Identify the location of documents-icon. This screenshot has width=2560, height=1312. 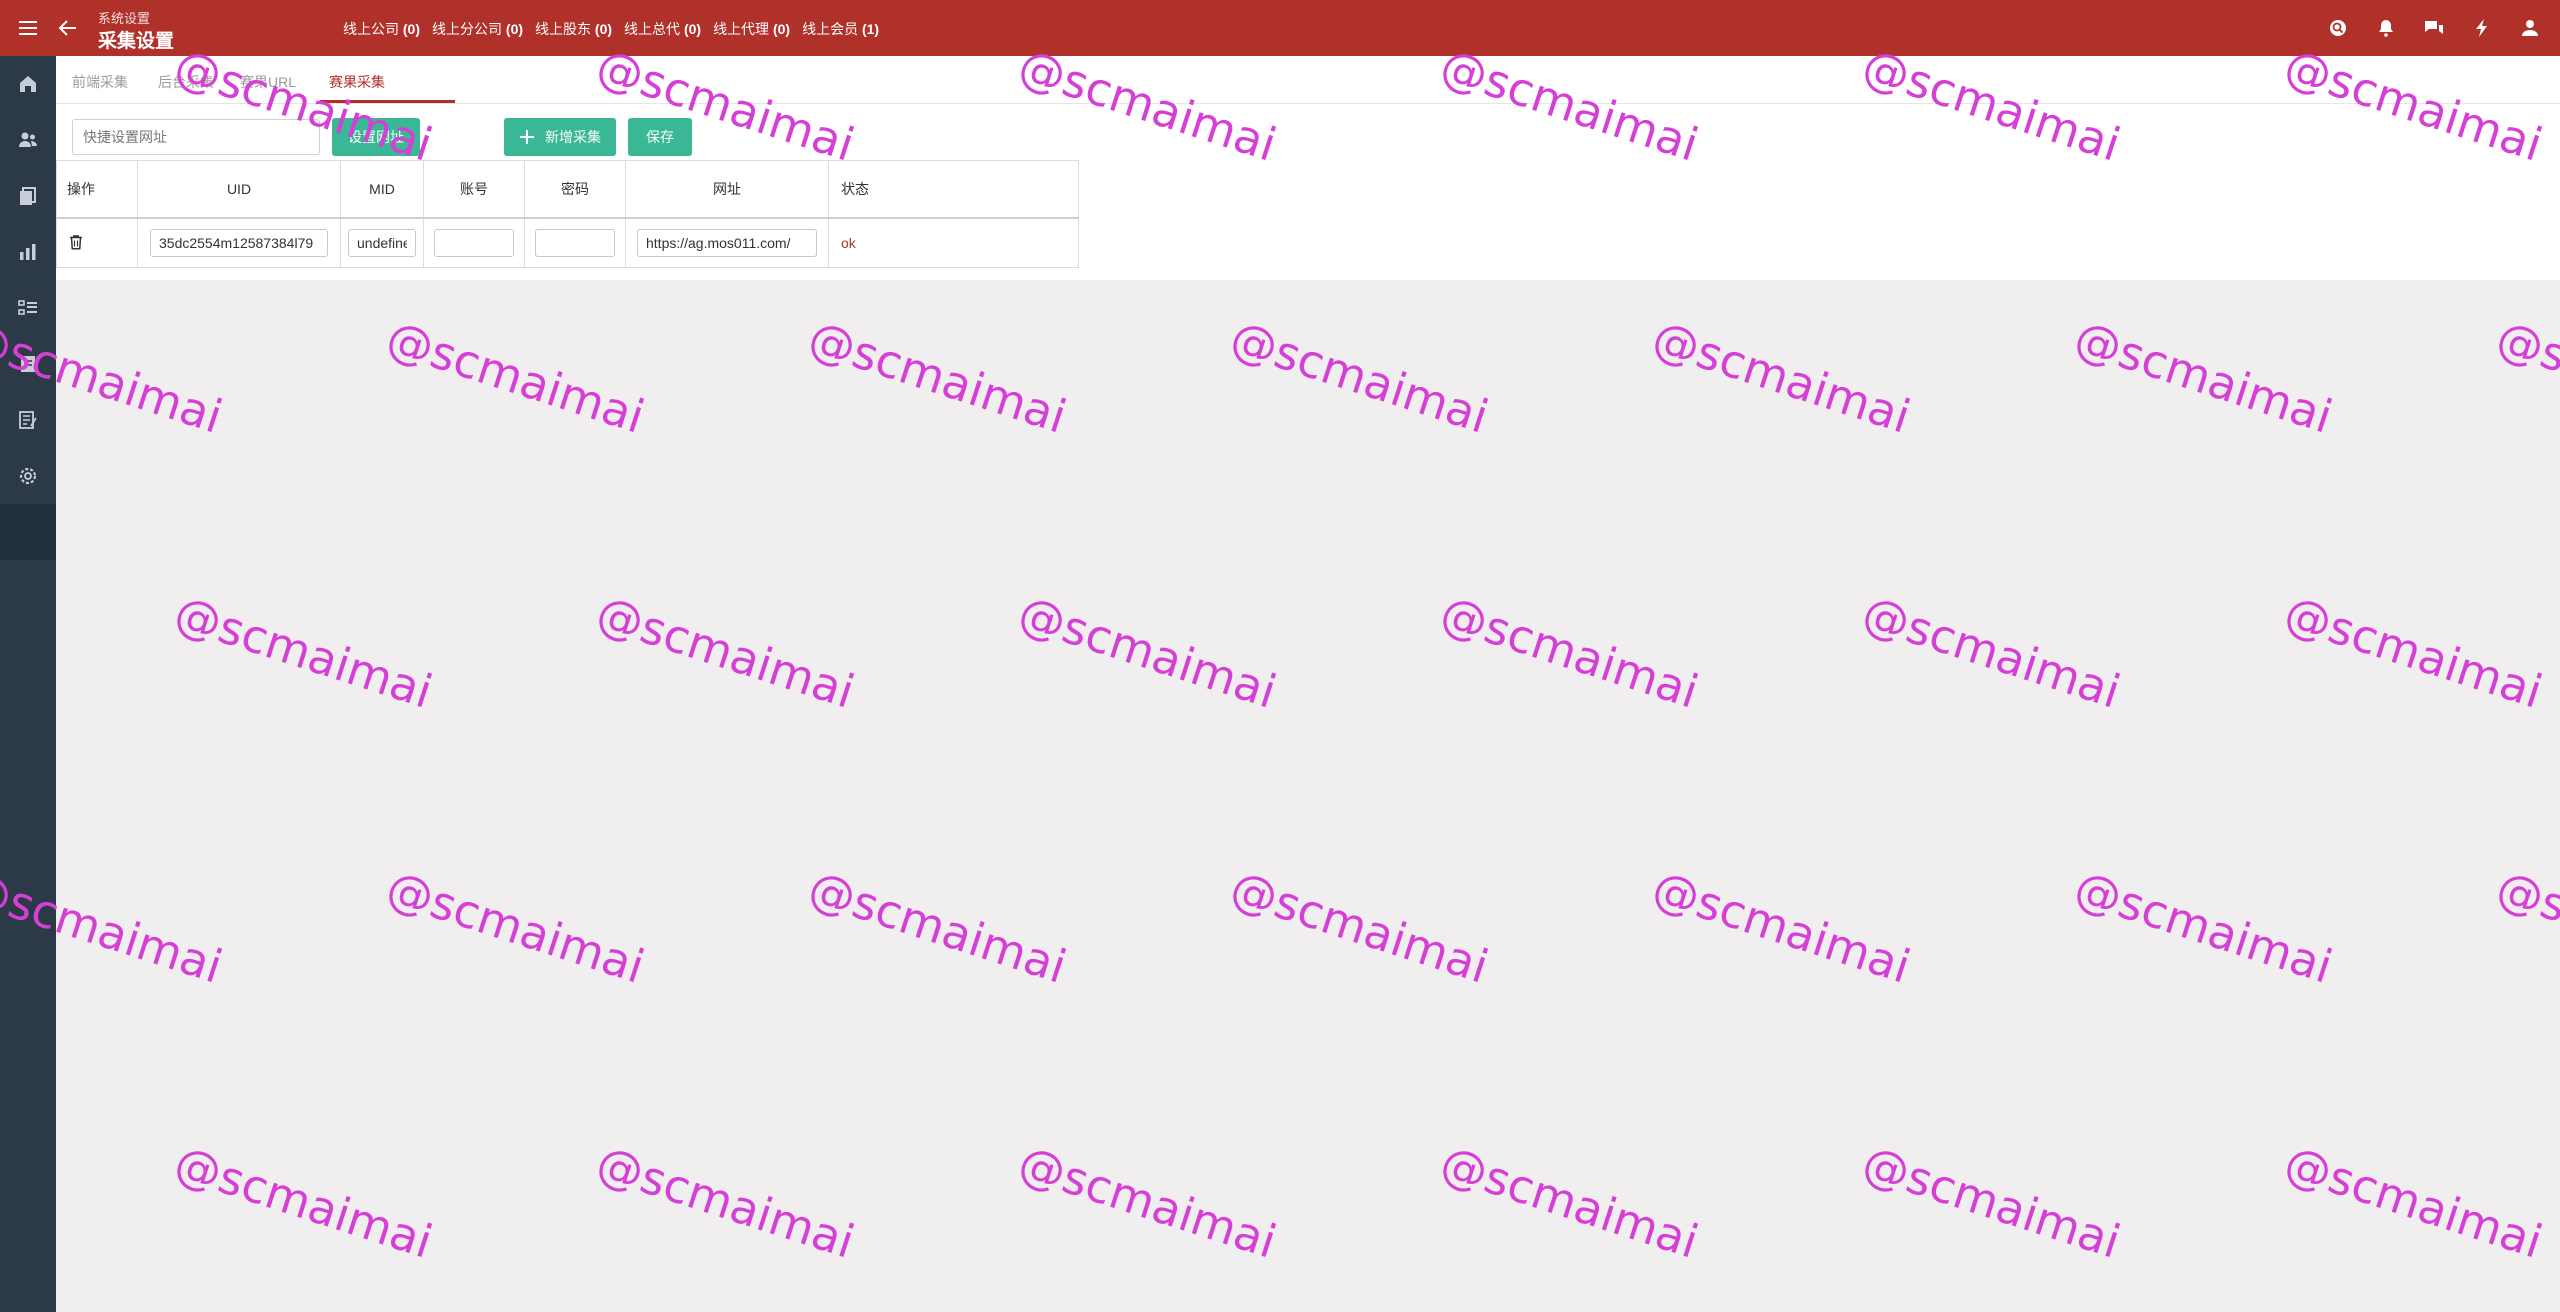
(28, 196).